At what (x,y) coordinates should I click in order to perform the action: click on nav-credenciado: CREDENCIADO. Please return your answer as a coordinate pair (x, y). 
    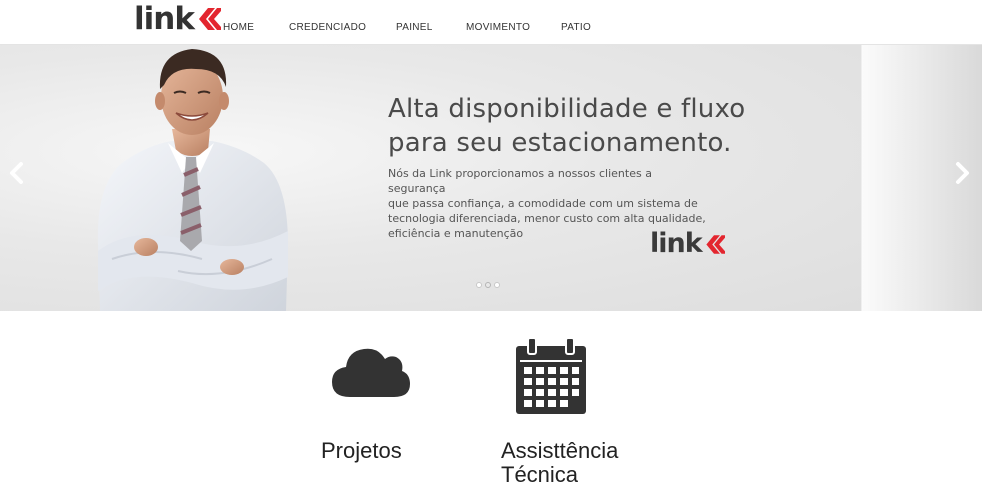
    Looking at the image, I should click on (327, 28).